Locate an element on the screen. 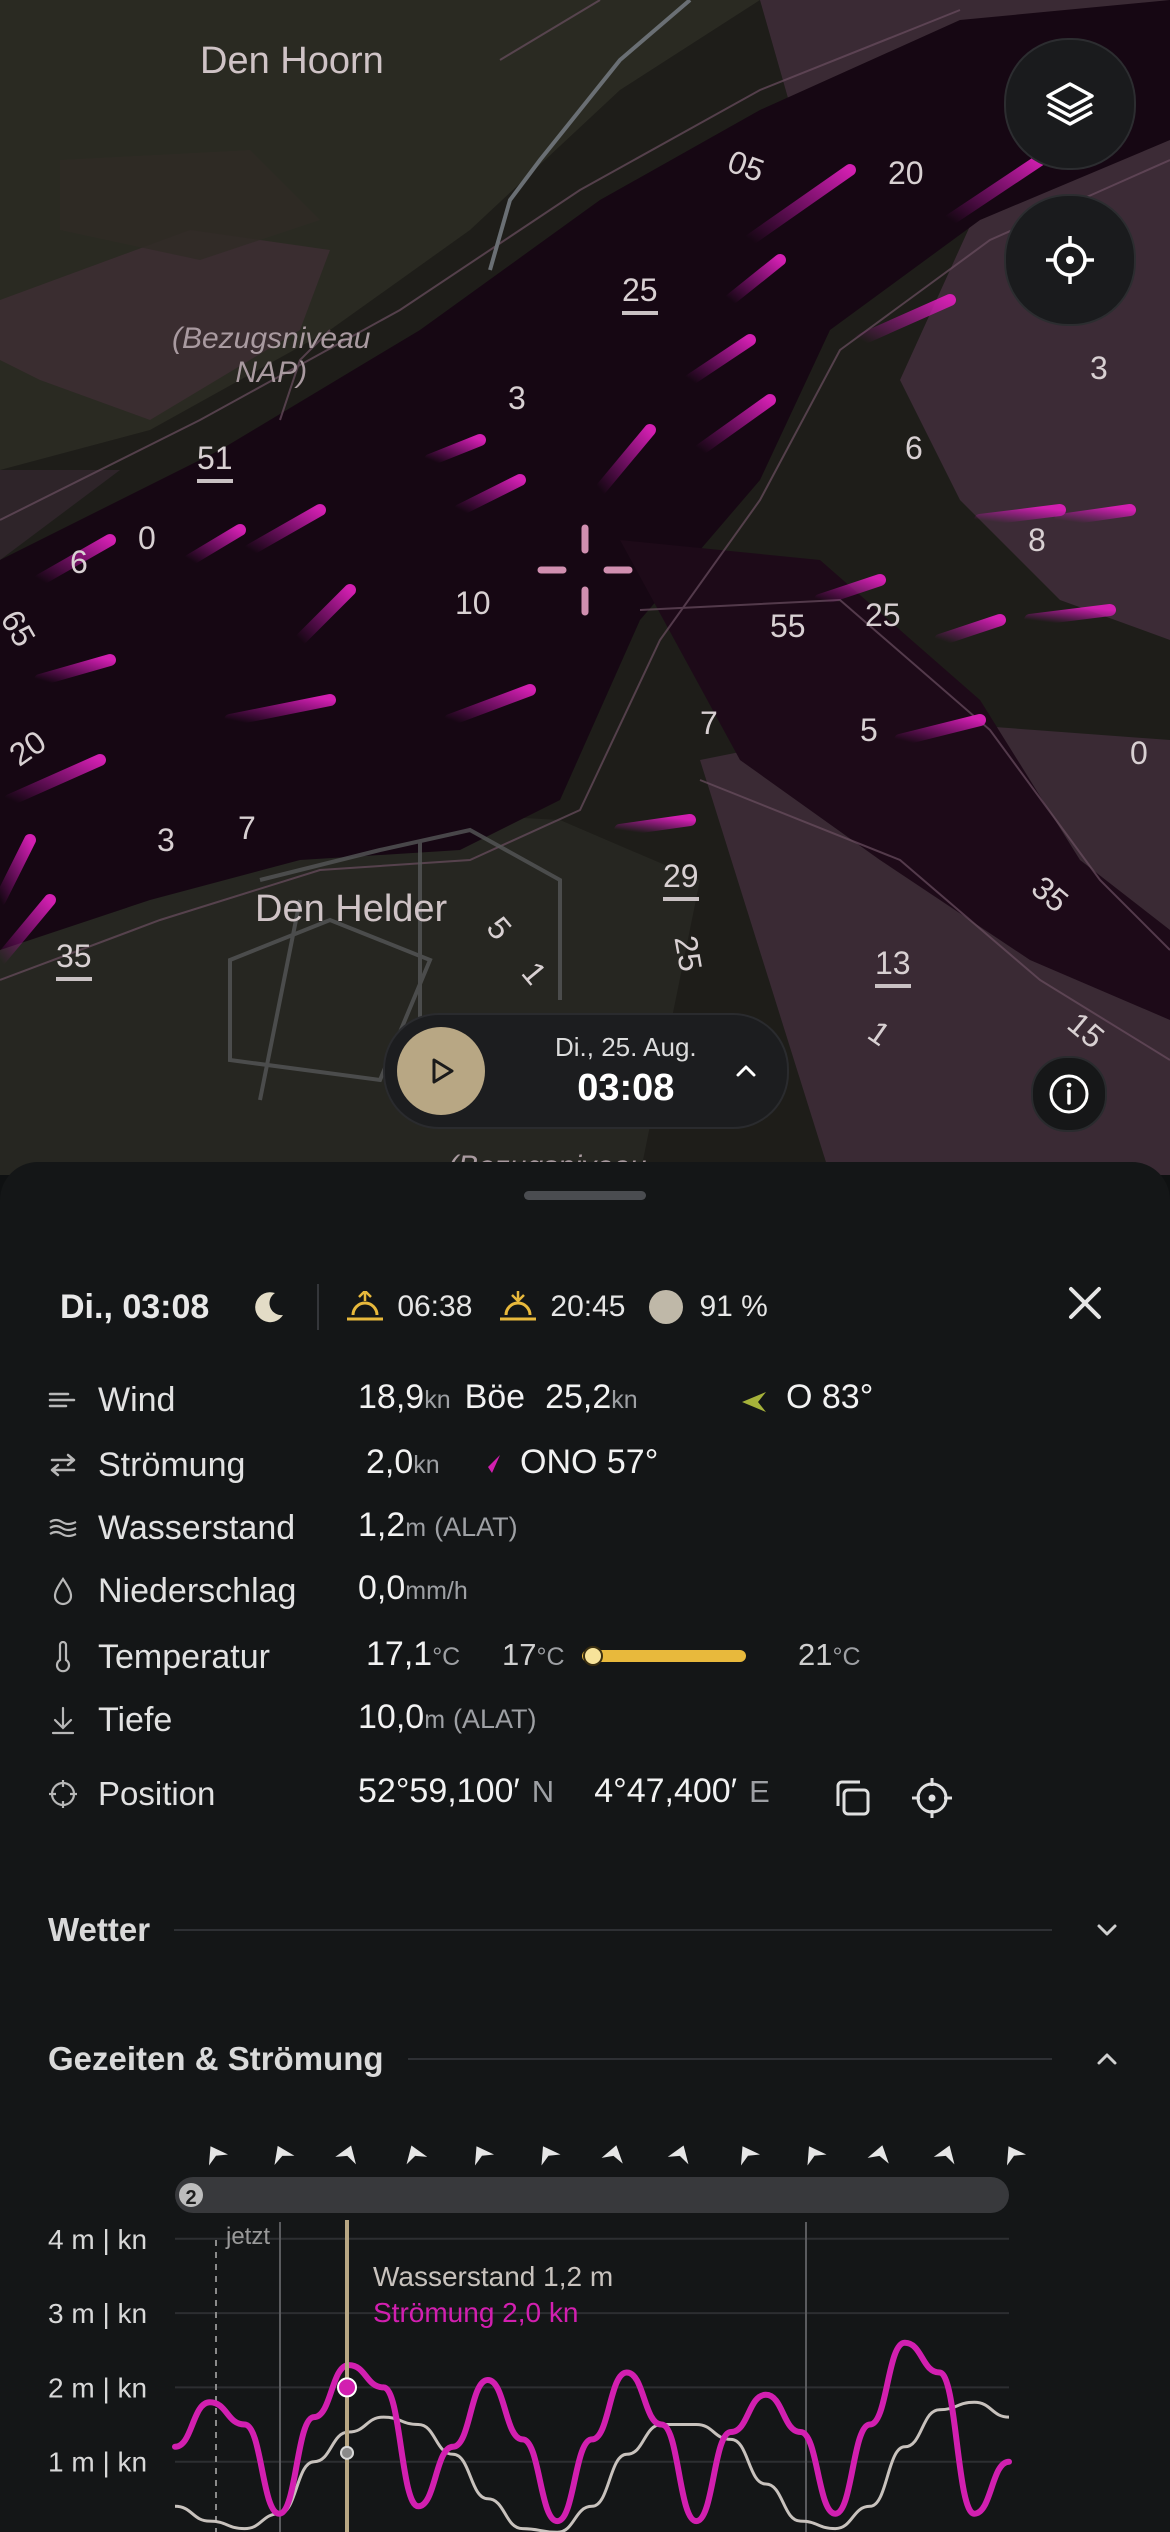 This screenshot has height=2532, width=1170. y-tick-label: 2 m | kn is located at coordinates (97, 2387).